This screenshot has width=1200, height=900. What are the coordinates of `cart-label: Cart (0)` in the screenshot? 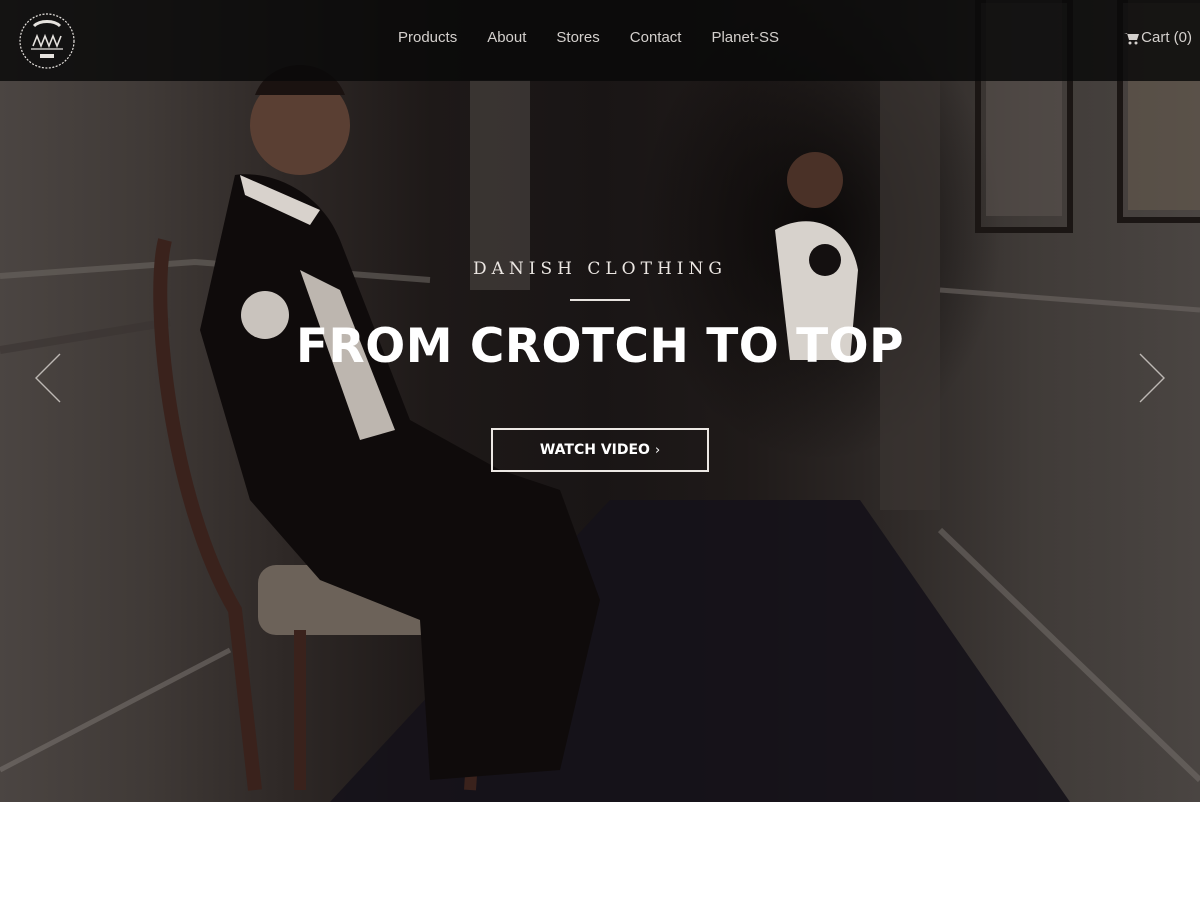 It's located at (1166, 37).